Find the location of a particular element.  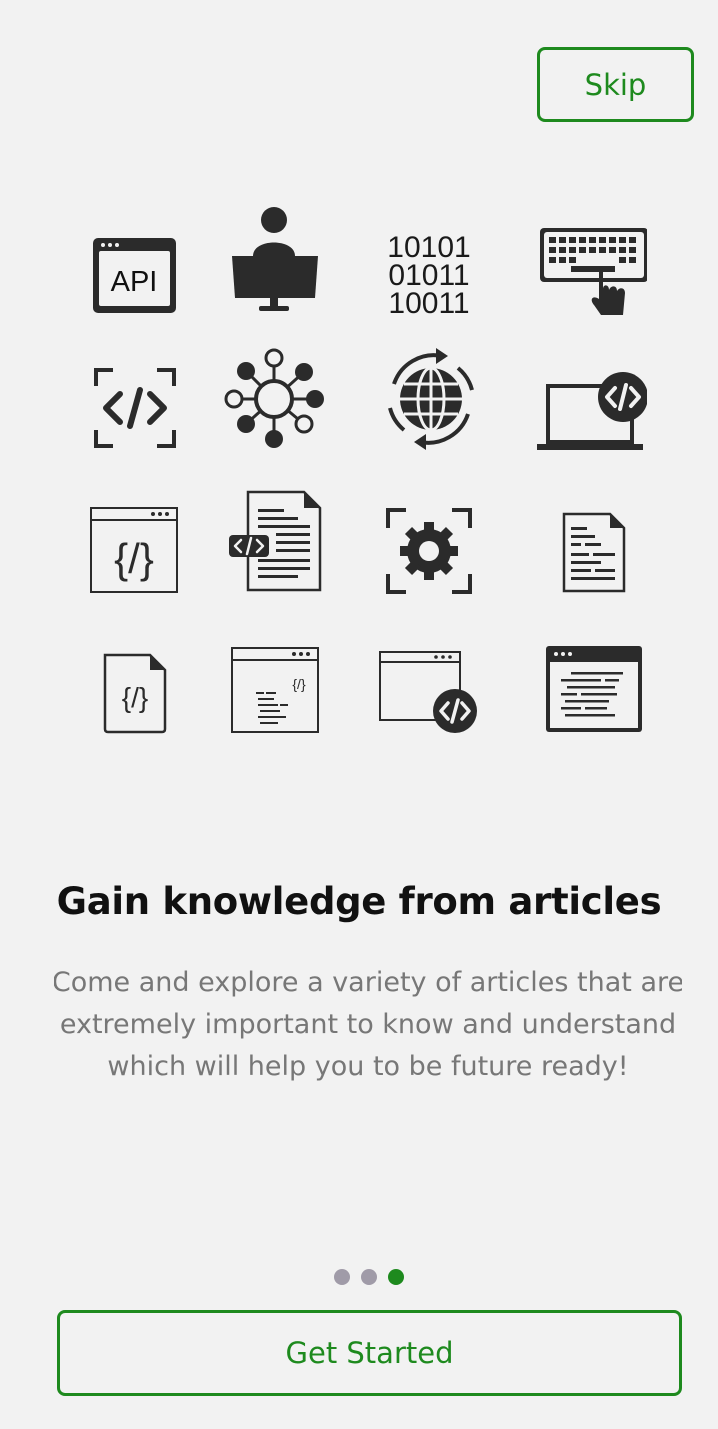

skip-button: Skip is located at coordinates (615, 84).